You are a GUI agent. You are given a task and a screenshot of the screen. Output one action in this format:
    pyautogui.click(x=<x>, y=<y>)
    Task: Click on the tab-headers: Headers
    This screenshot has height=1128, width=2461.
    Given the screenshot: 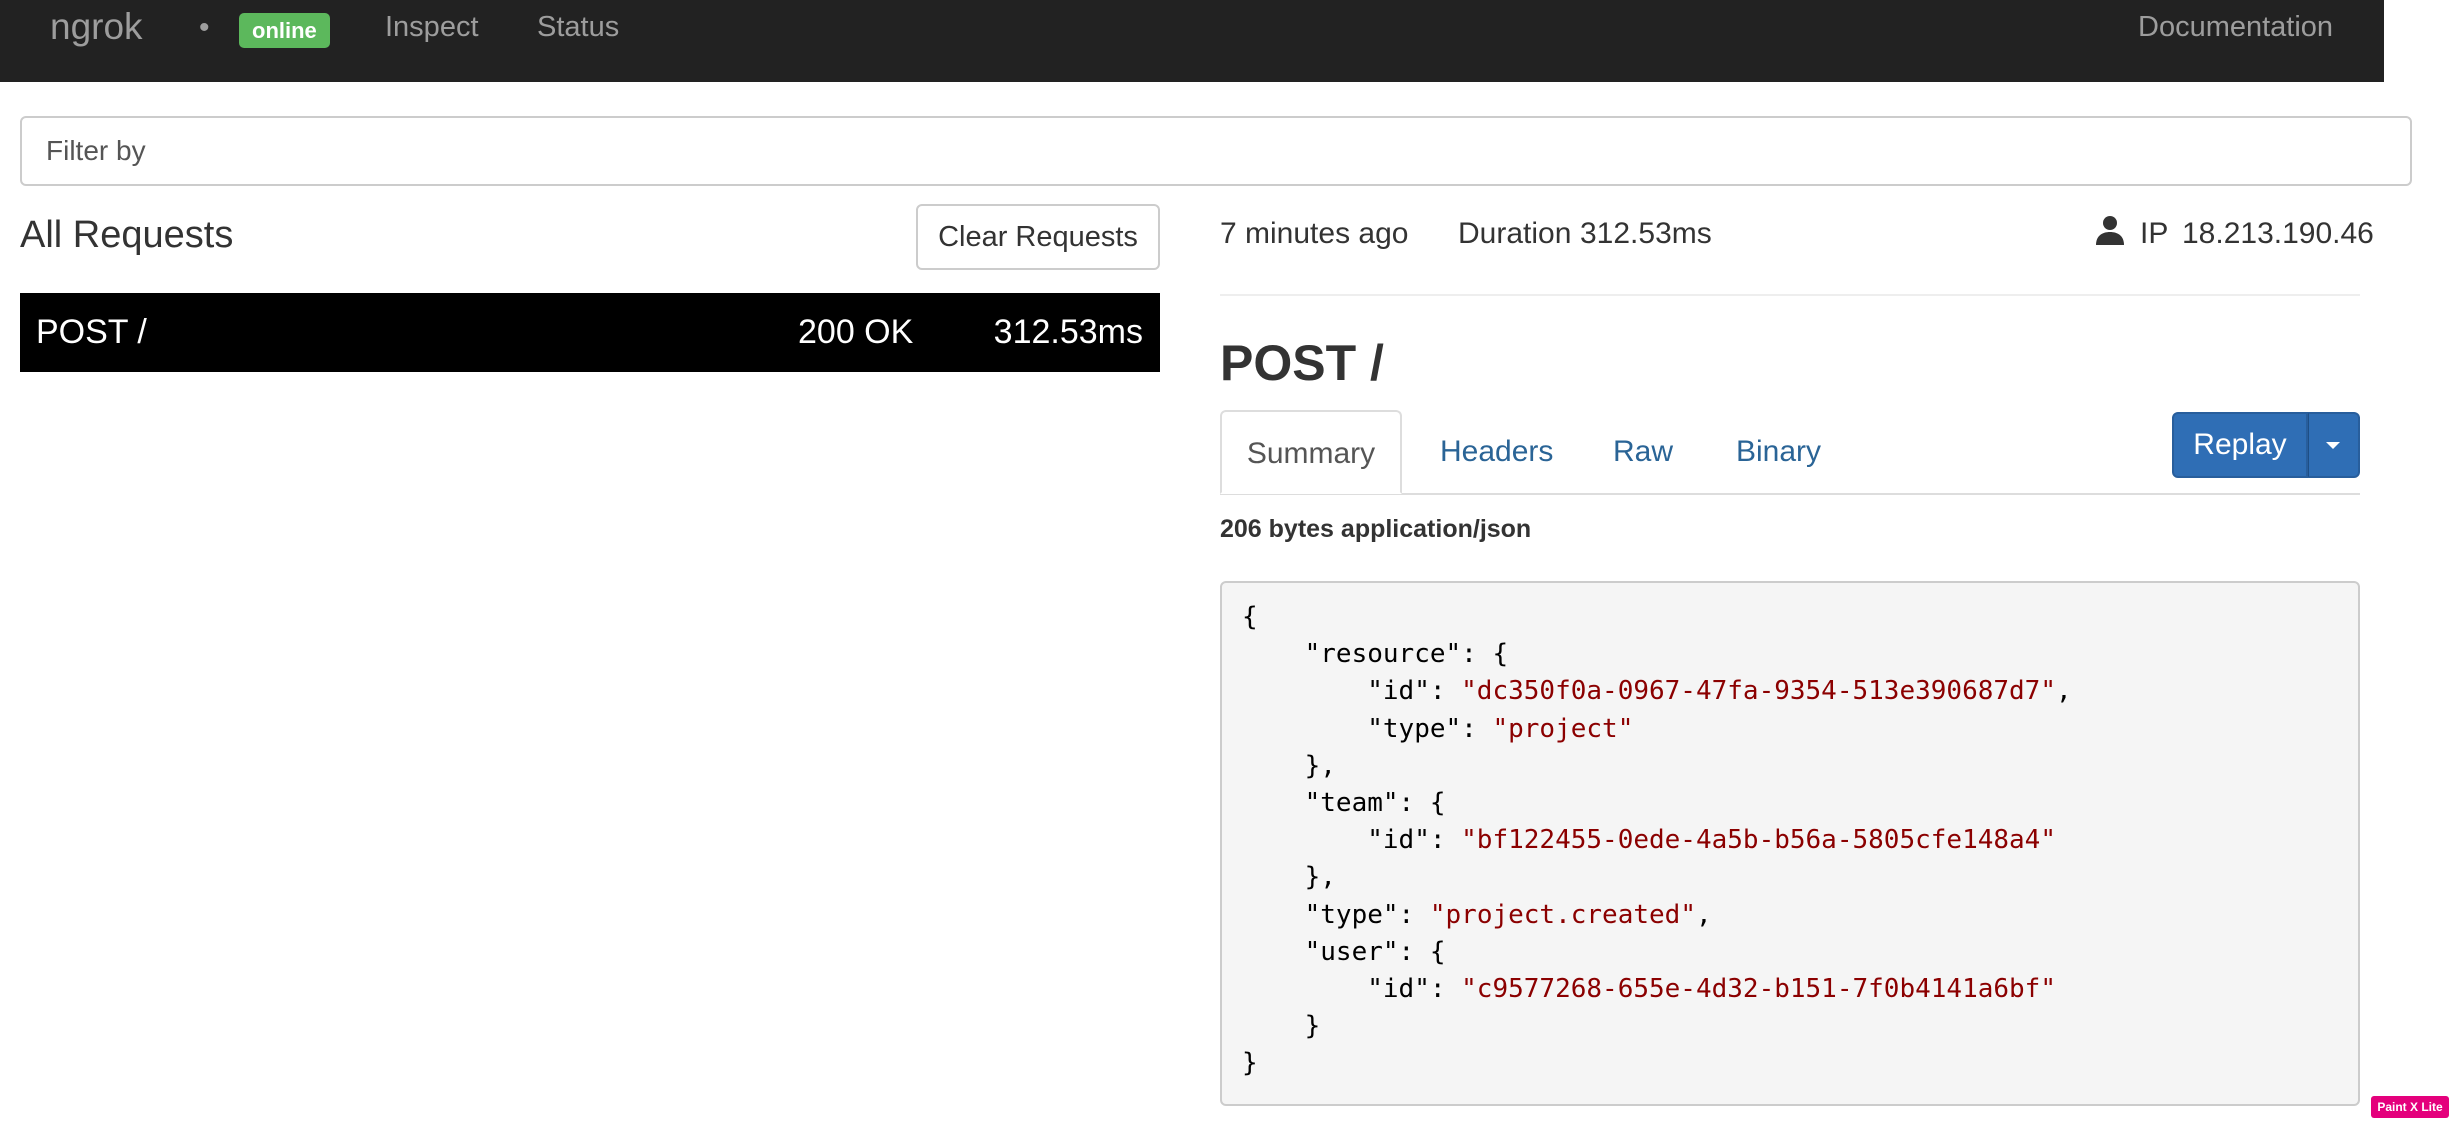 What is the action you would take?
    pyautogui.click(x=1496, y=452)
    